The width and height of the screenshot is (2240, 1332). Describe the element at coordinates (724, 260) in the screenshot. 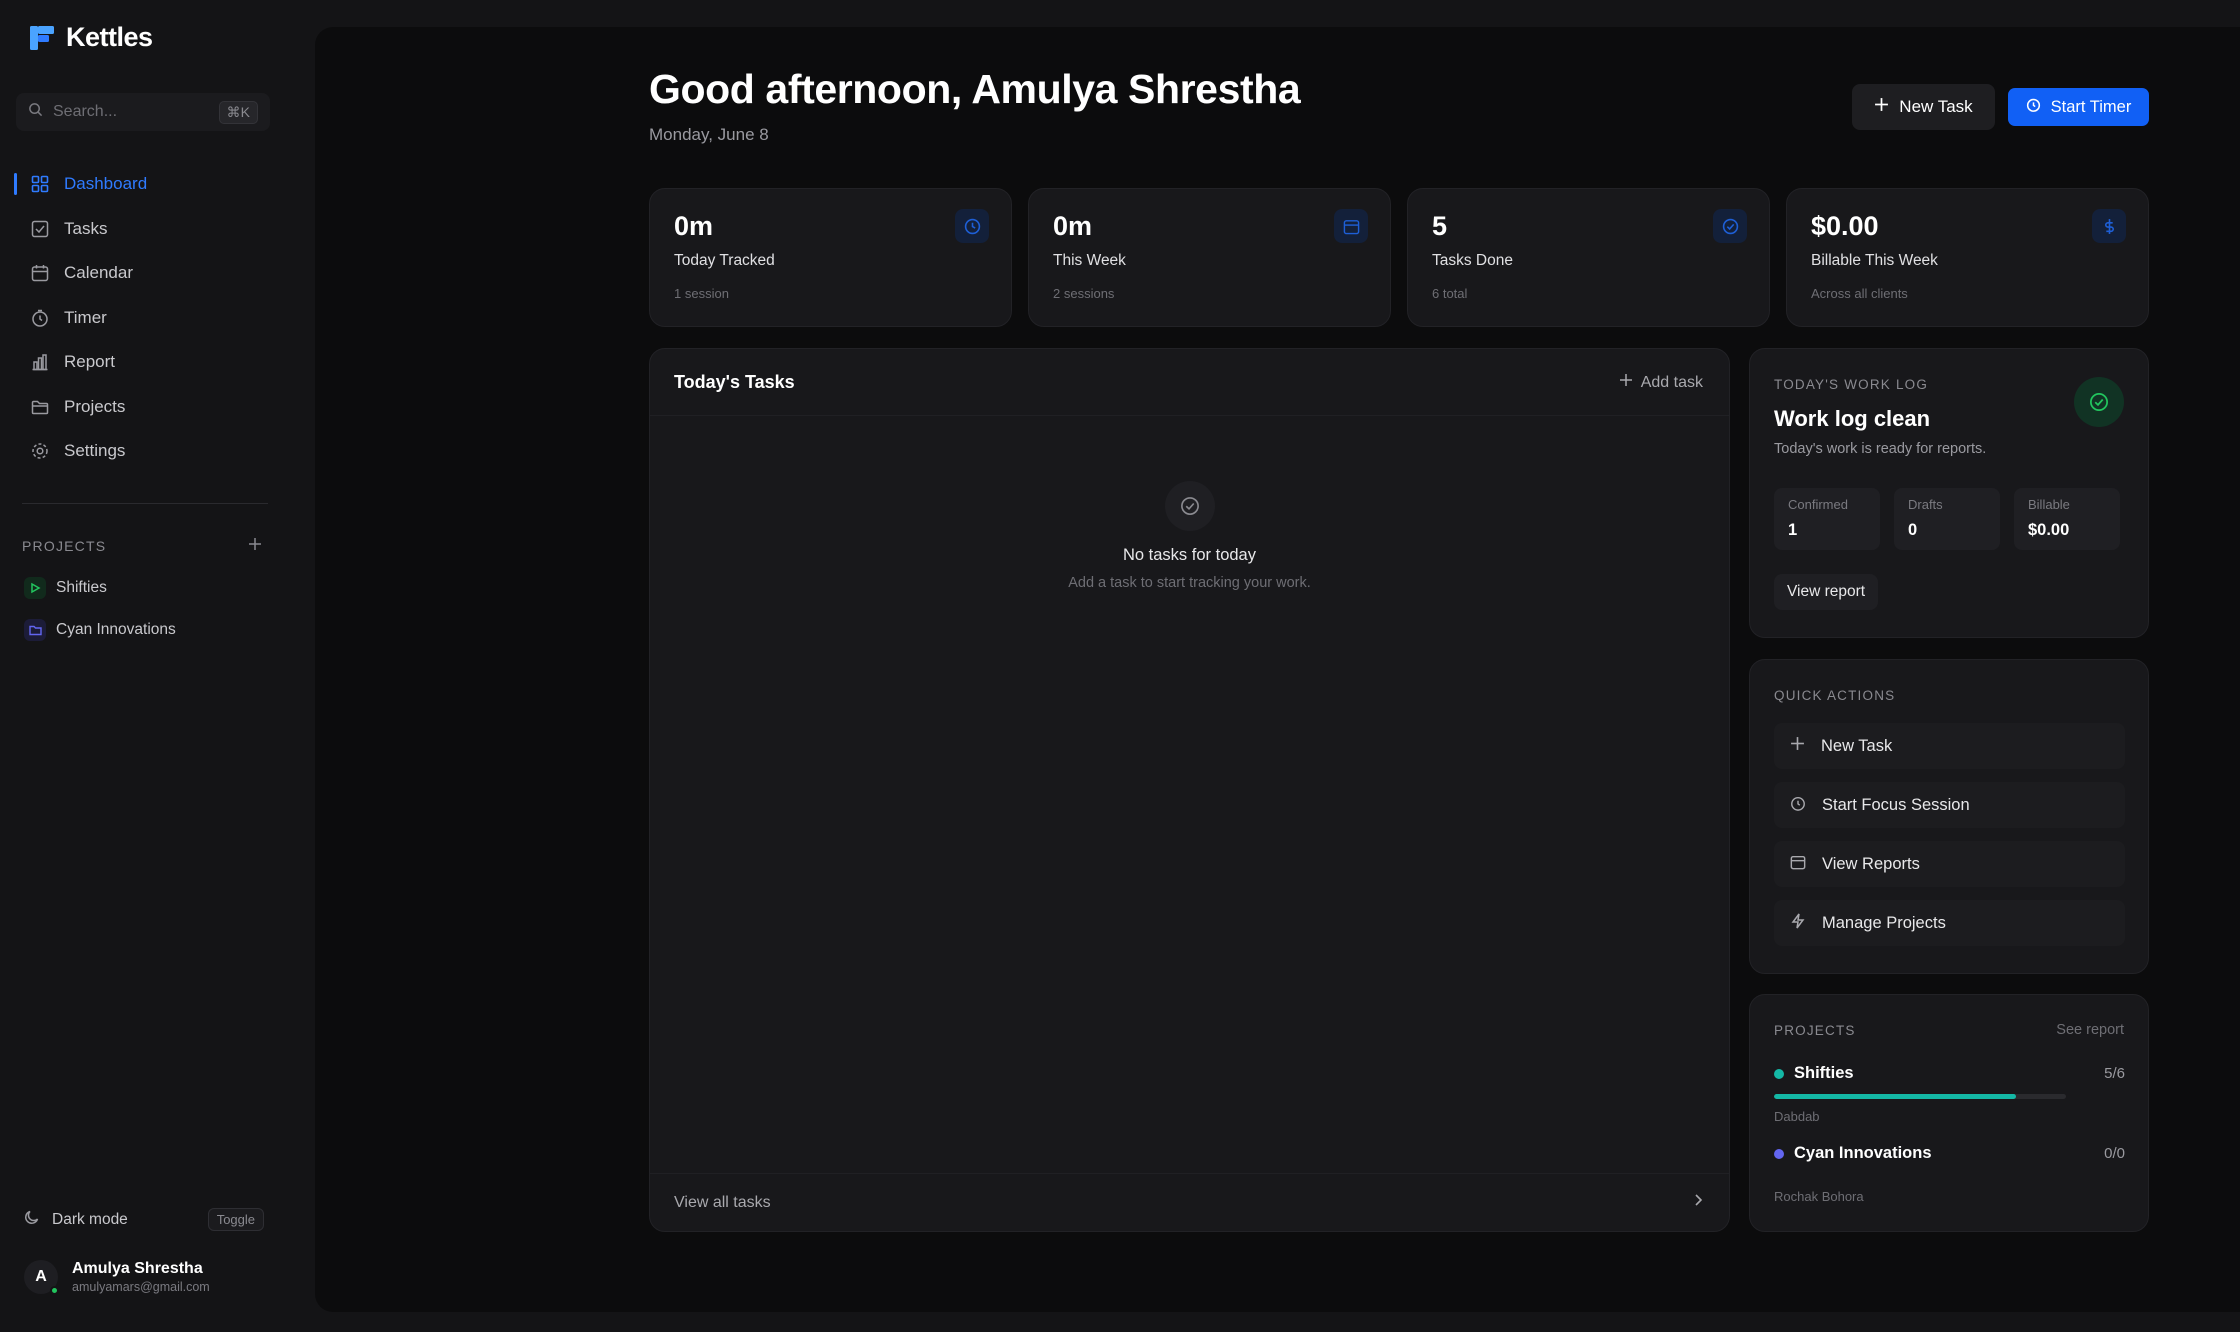

I see `stat-label: Today Tracked` at that location.